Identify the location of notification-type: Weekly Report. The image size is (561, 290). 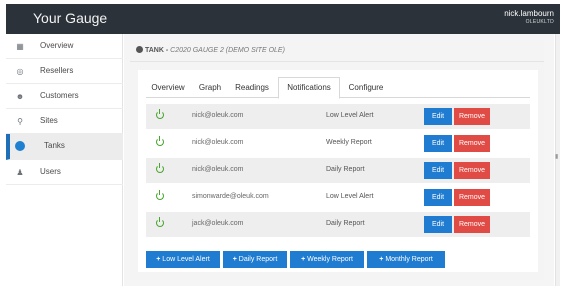
(349, 142).